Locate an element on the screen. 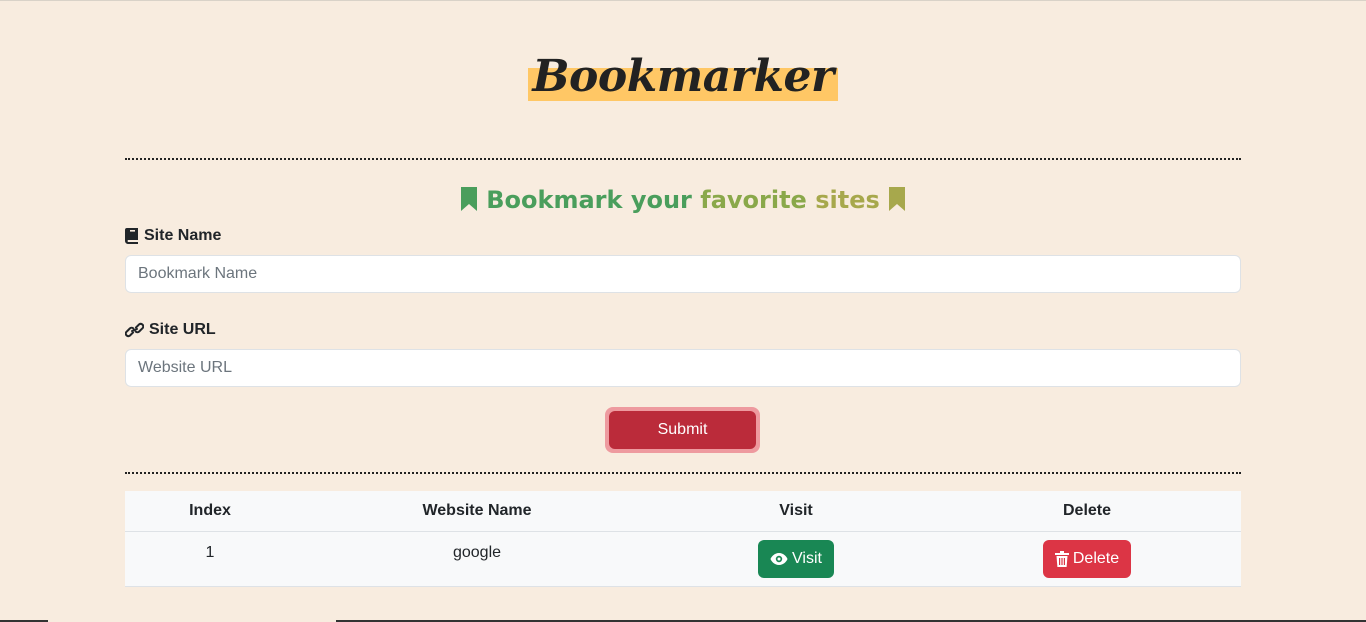 This screenshot has height=622, width=1366. form-heading-part3: sites is located at coordinates (847, 200).